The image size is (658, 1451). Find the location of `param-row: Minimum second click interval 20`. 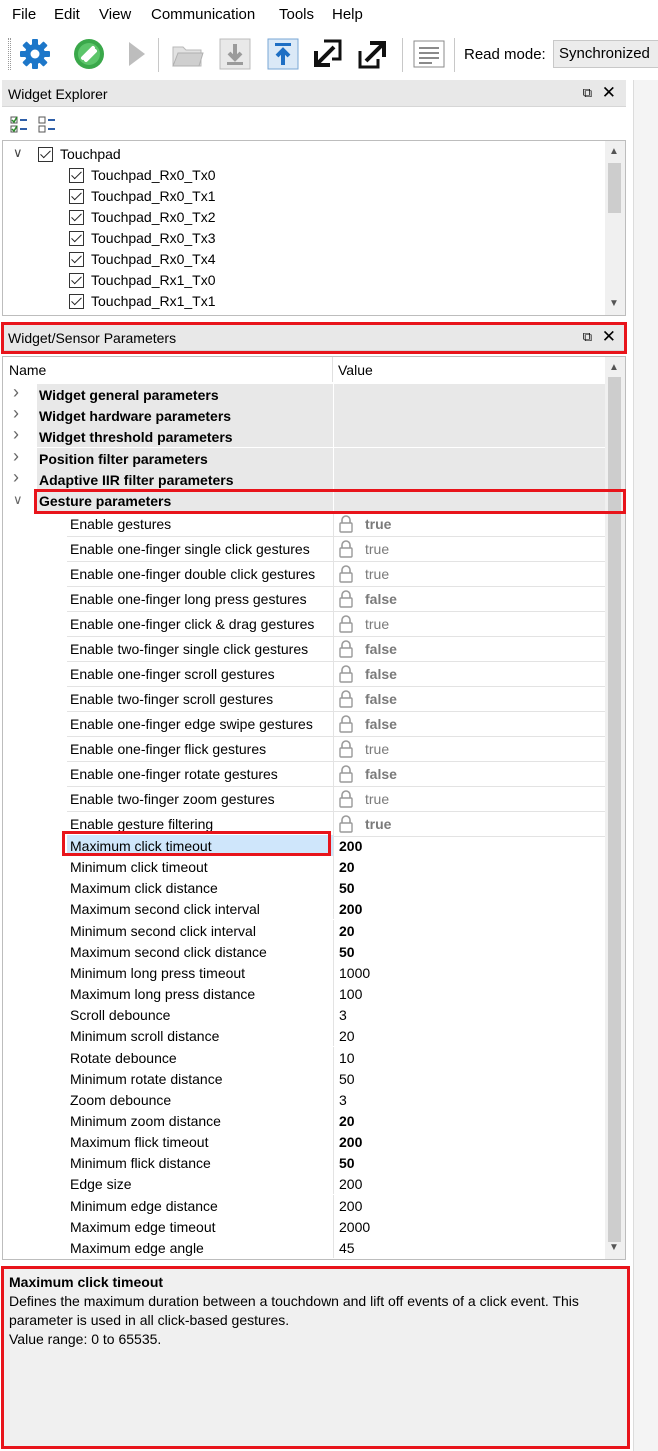

param-row: Minimum second click interval 20 is located at coordinates (304, 930).